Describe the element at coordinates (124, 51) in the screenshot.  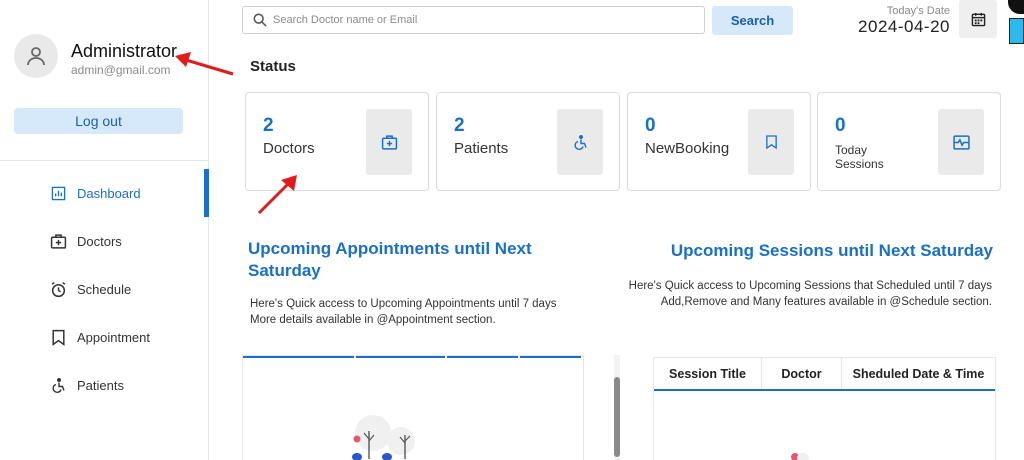
I see `admin-name: Administrator` at that location.